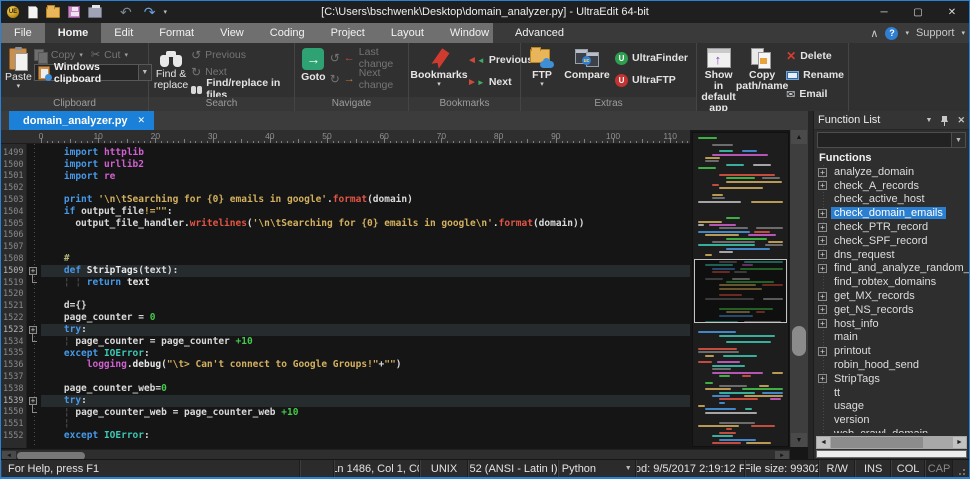  I want to click on find-previous-button: ↺ Previous, so click(240, 55).